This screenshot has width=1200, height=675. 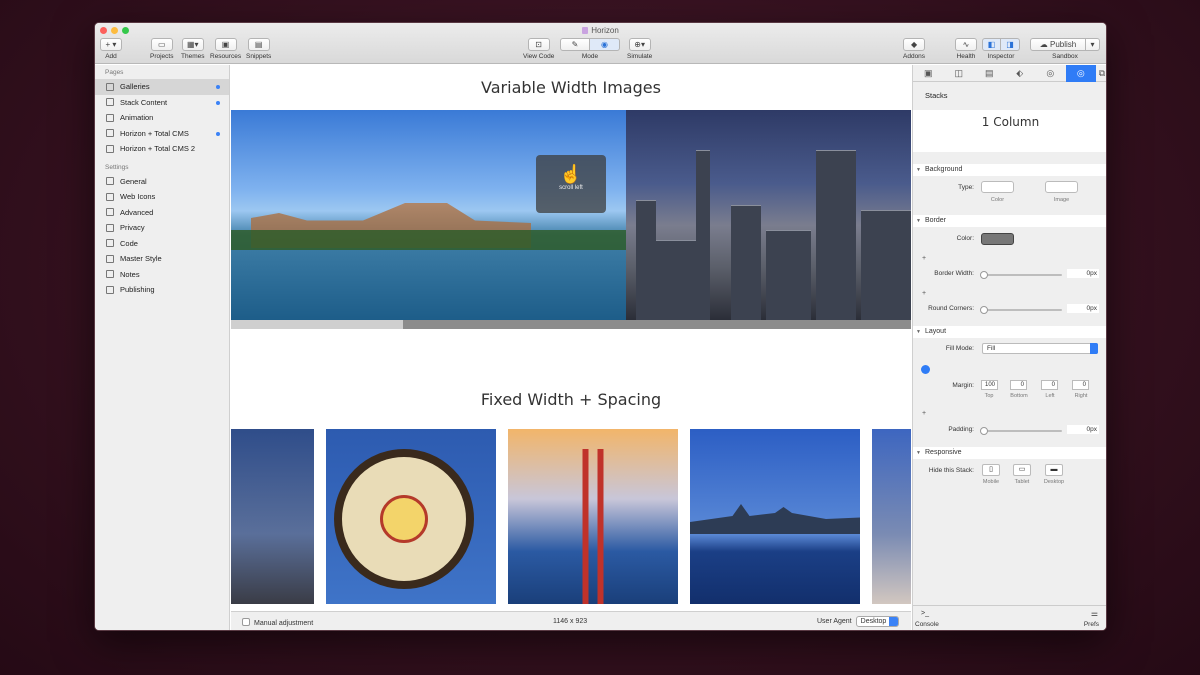 I want to click on manual-adjustment-checkbox: Manual adjustment, so click(x=277, y=622).